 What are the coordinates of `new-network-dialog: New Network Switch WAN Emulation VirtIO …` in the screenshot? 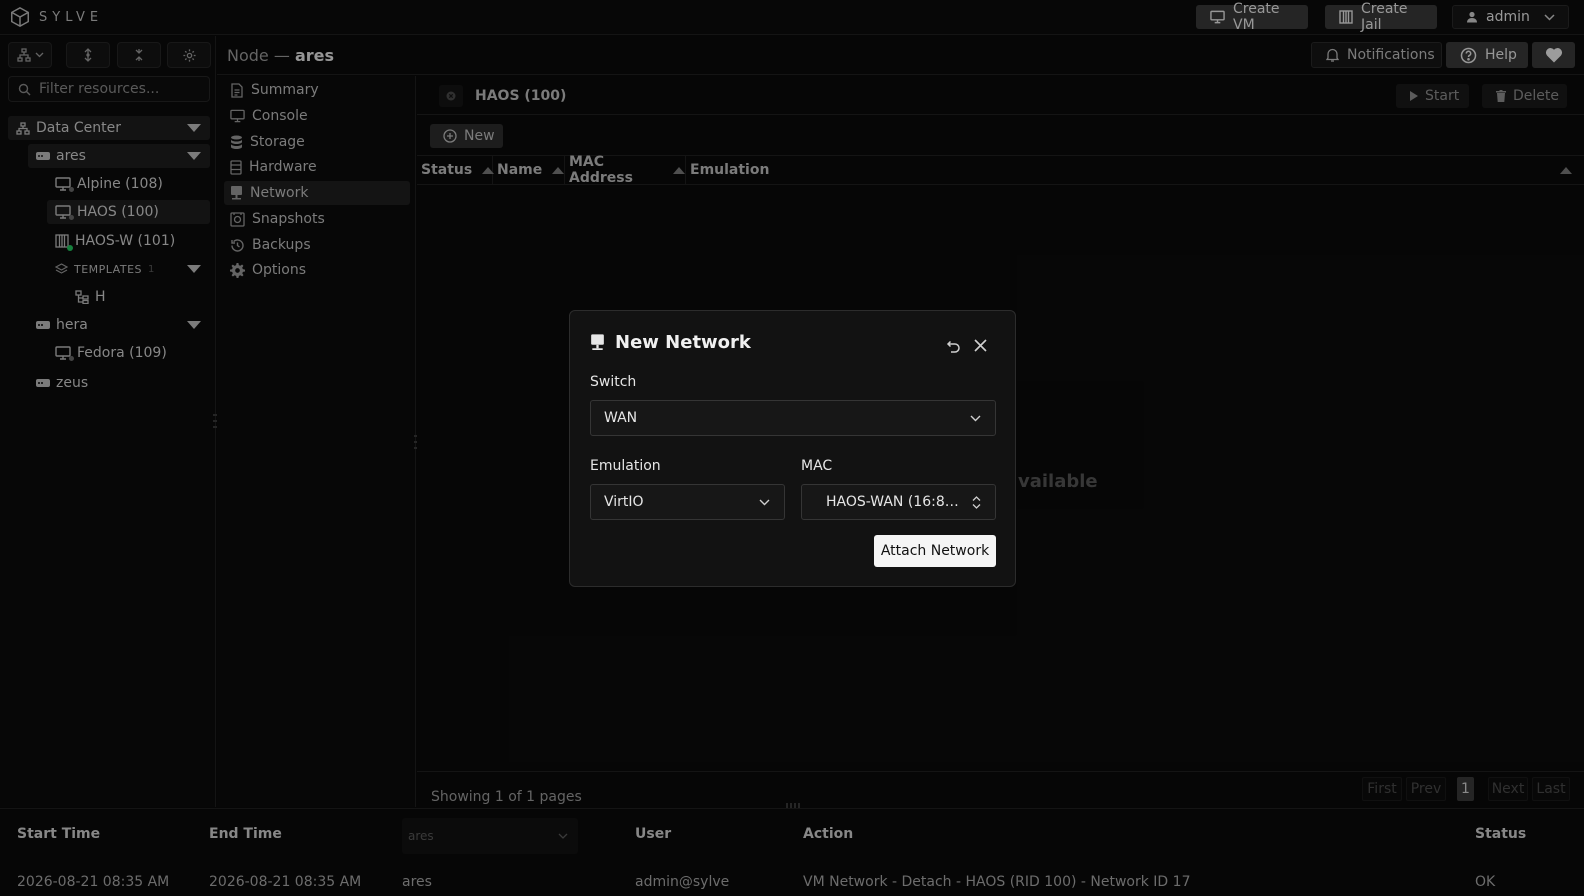 It's located at (792, 448).